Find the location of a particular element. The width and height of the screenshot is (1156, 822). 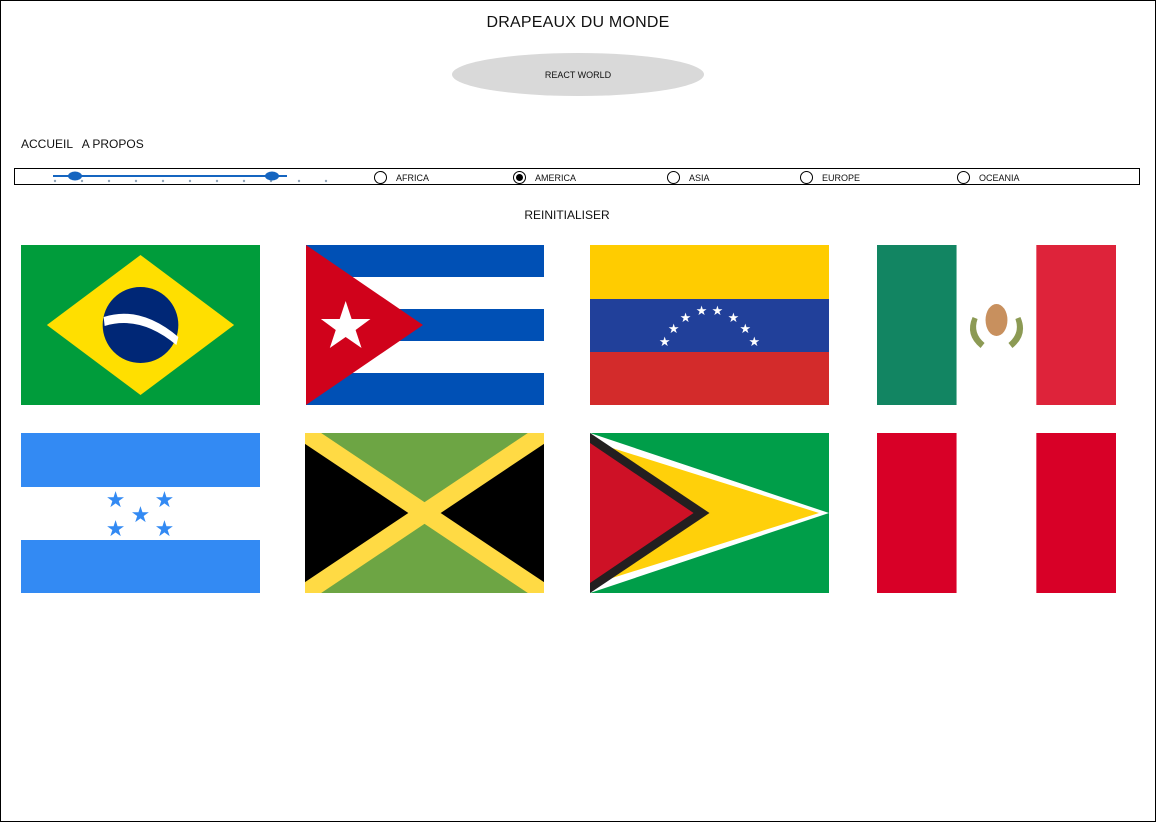

region-label: EUROPE is located at coordinates (841, 177).